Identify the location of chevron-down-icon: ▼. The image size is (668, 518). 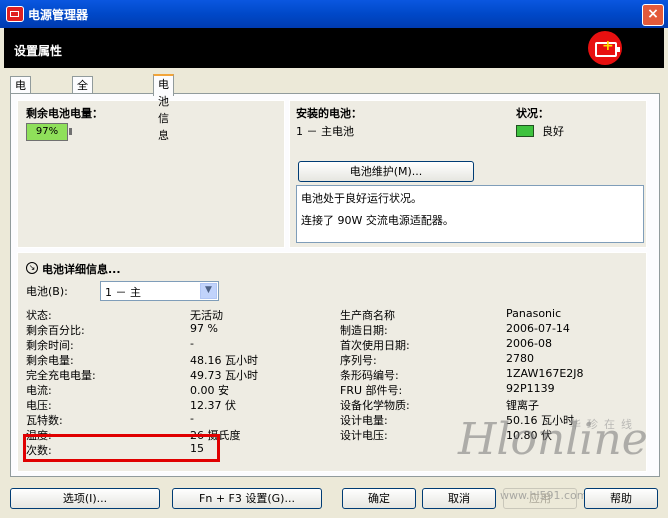
(208, 291).